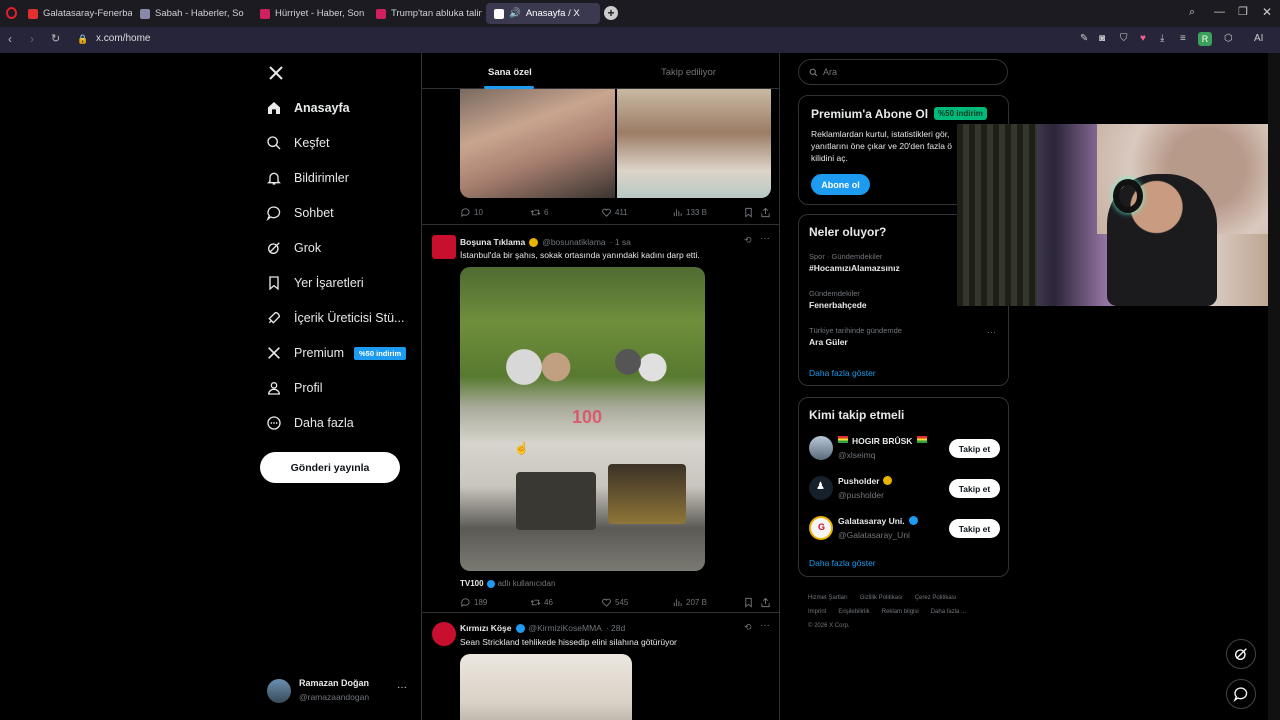 The width and height of the screenshot is (1280, 720). I want to click on reload-button: ↻, so click(55, 38).